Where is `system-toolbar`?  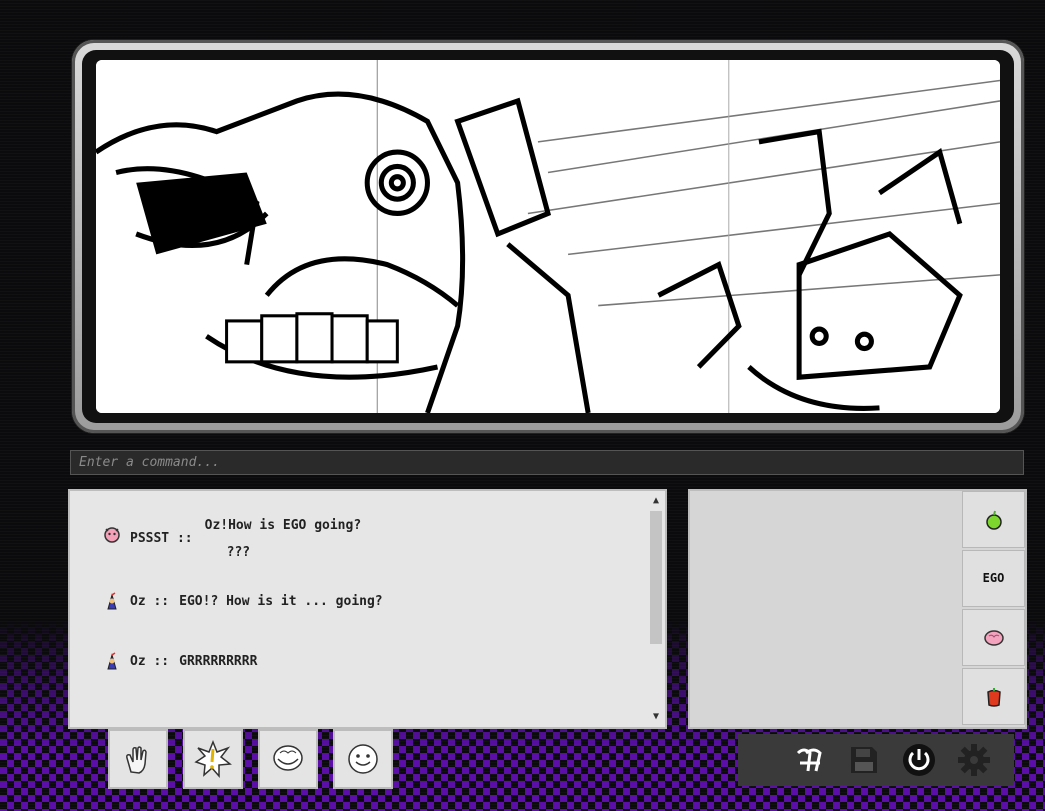
system-toolbar is located at coordinates (876, 760).